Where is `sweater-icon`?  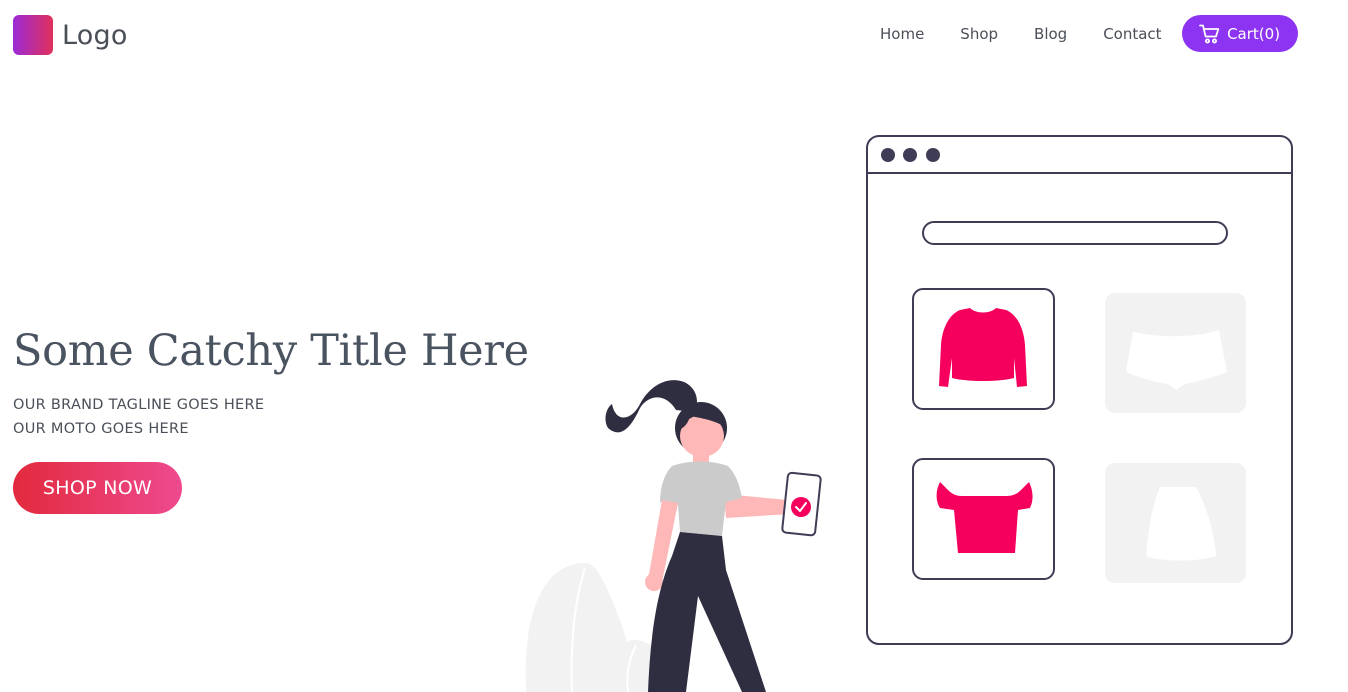
sweater-icon is located at coordinates (983, 347).